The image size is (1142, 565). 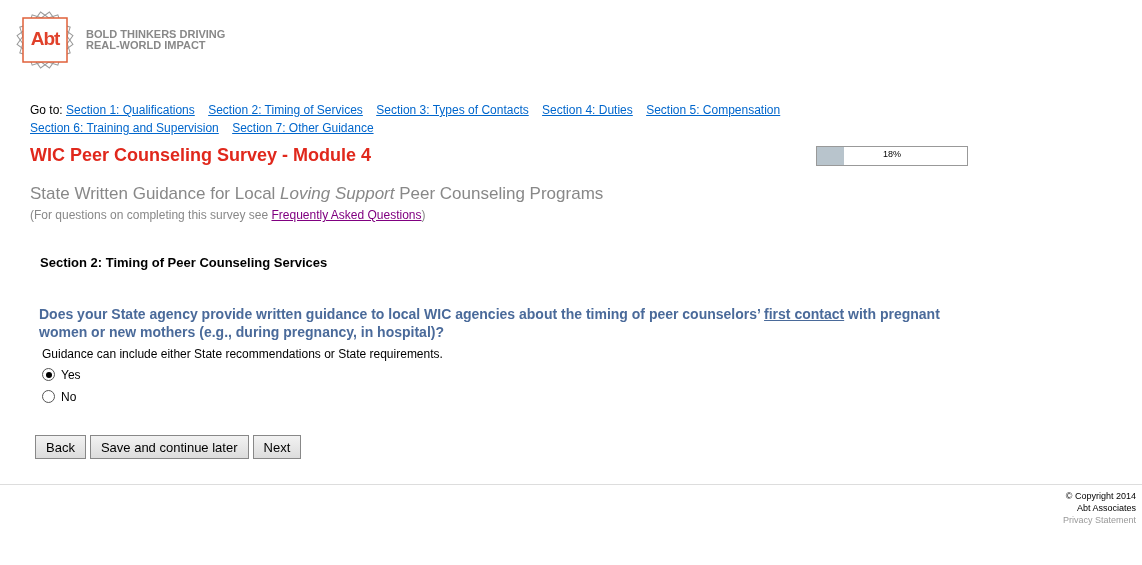 I want to click on company-name: Abt Associates, so click(x=1105, y=508).